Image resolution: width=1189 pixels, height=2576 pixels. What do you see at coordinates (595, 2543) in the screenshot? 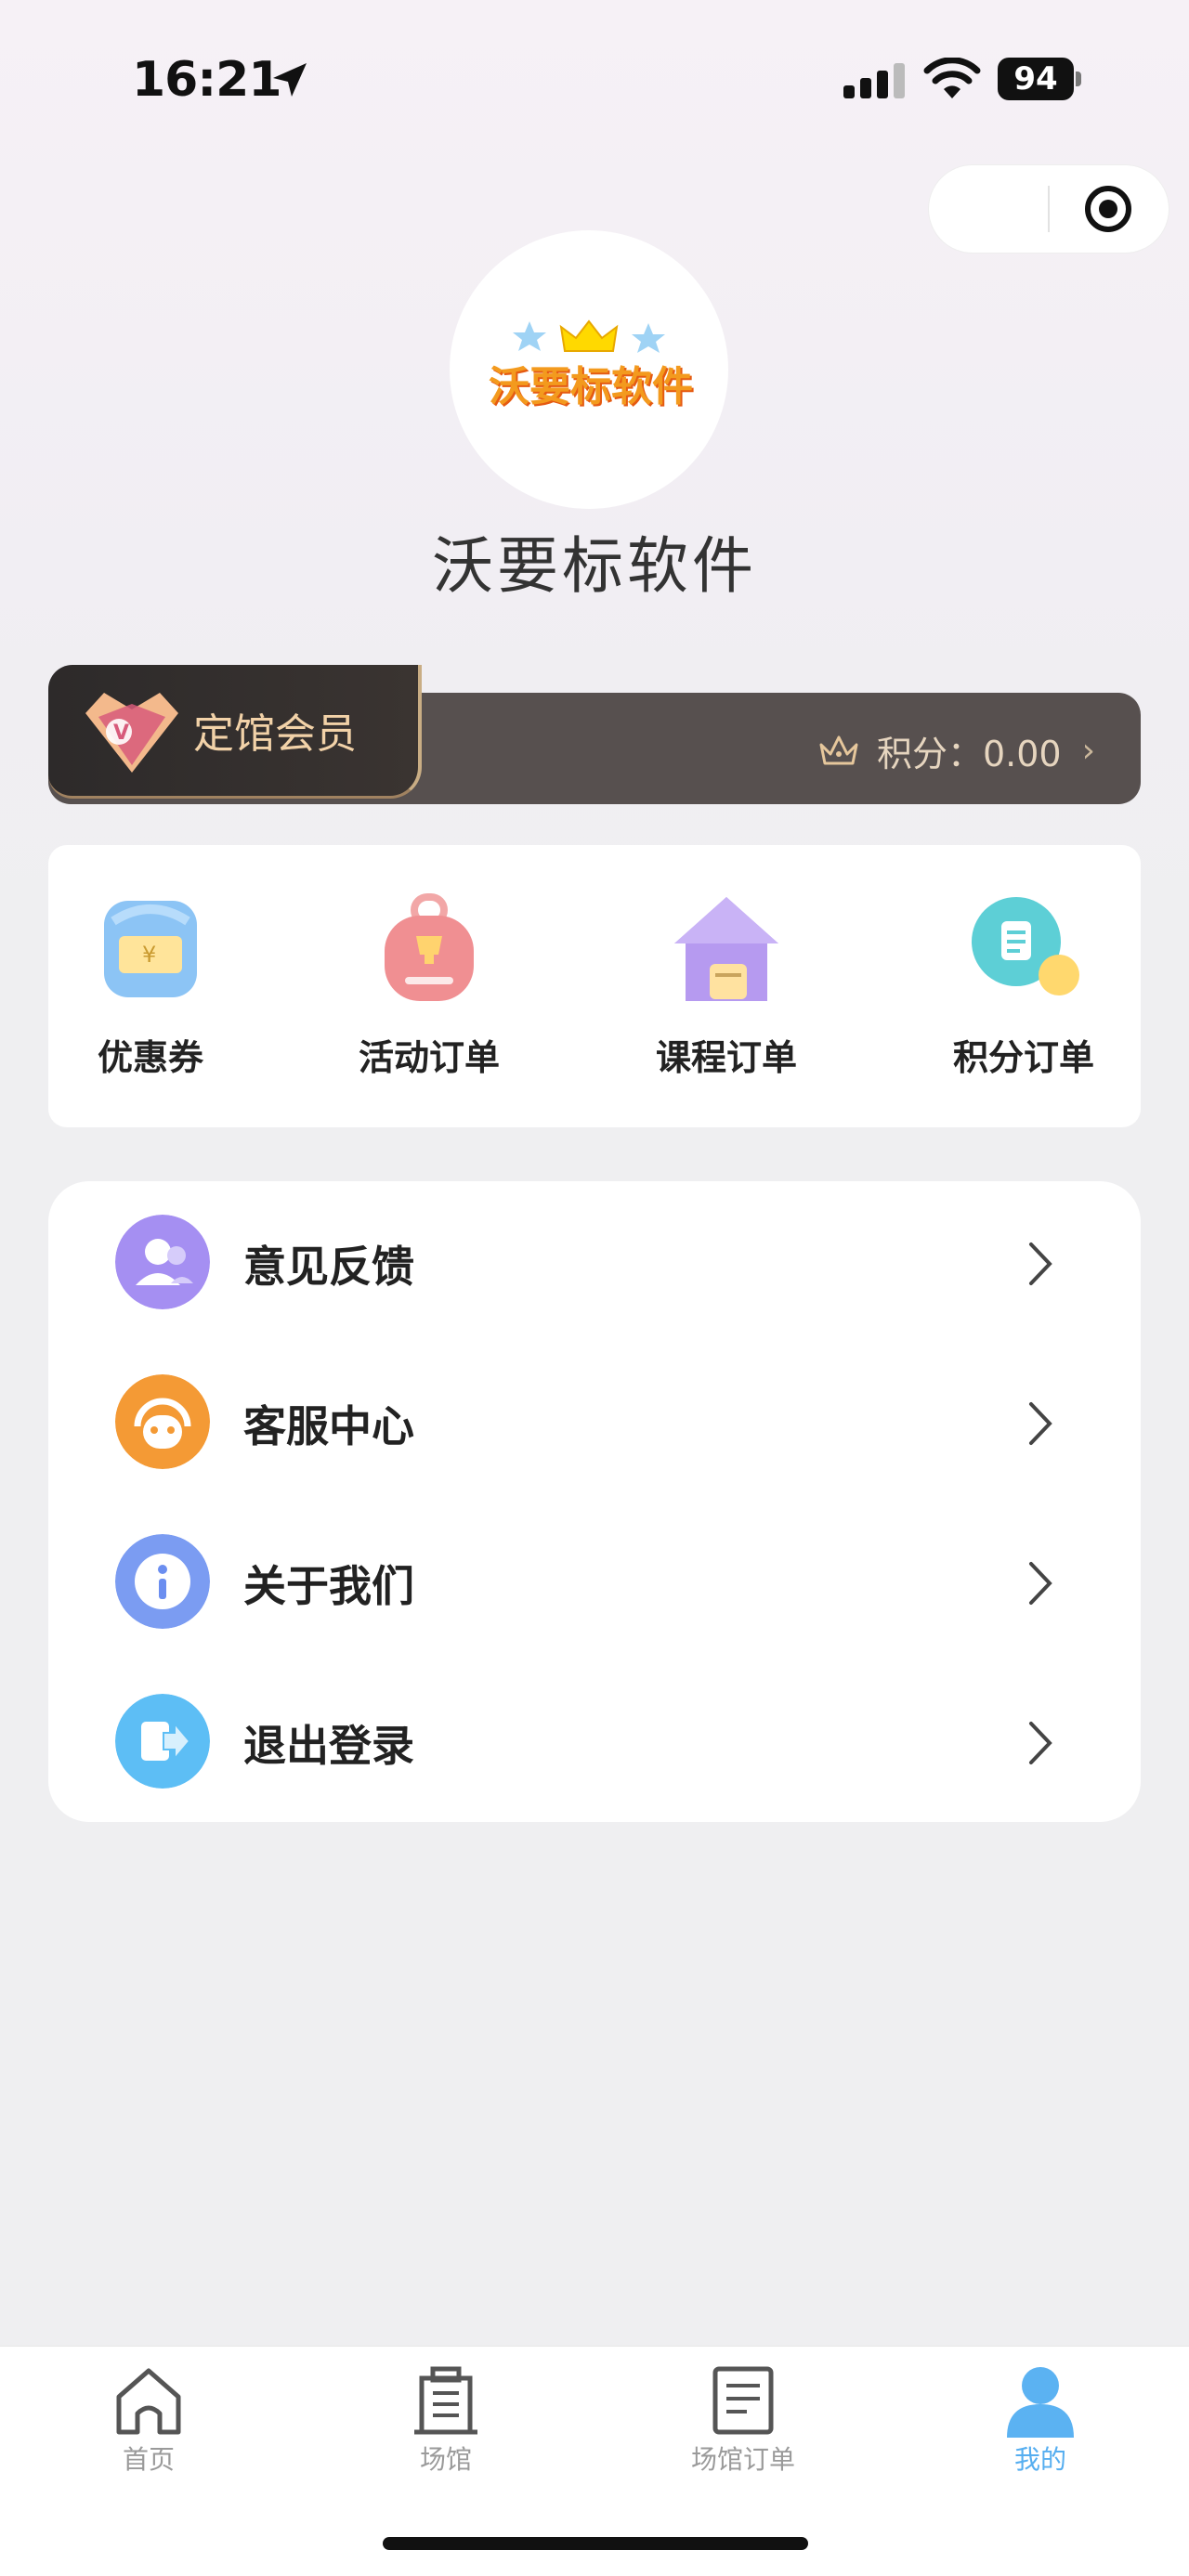
I see `home-indicator` at bounding box center [595, 2543].